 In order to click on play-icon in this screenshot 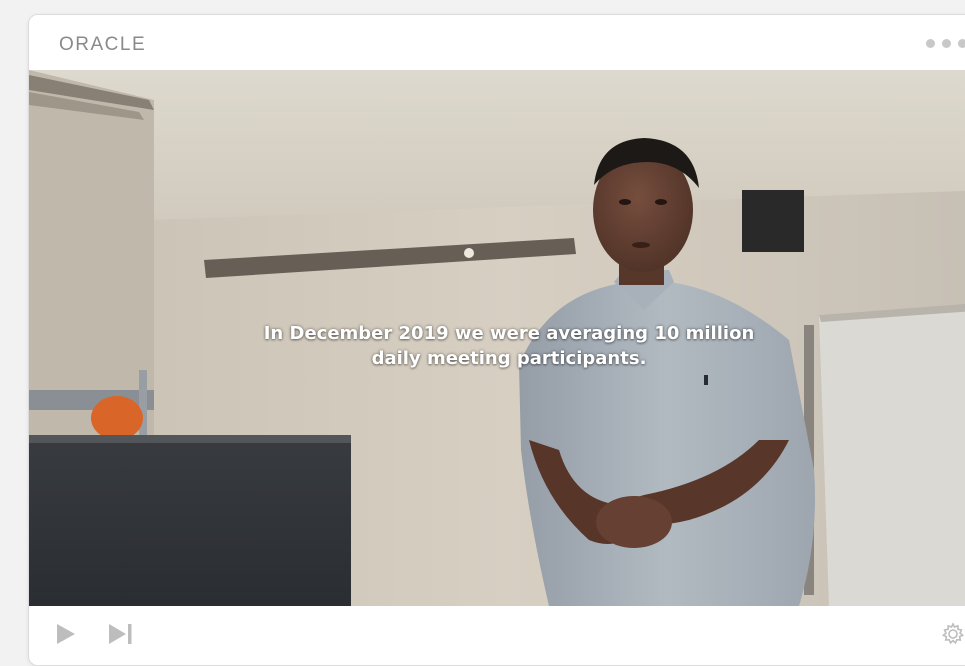, I will do `click(66, 634)`.